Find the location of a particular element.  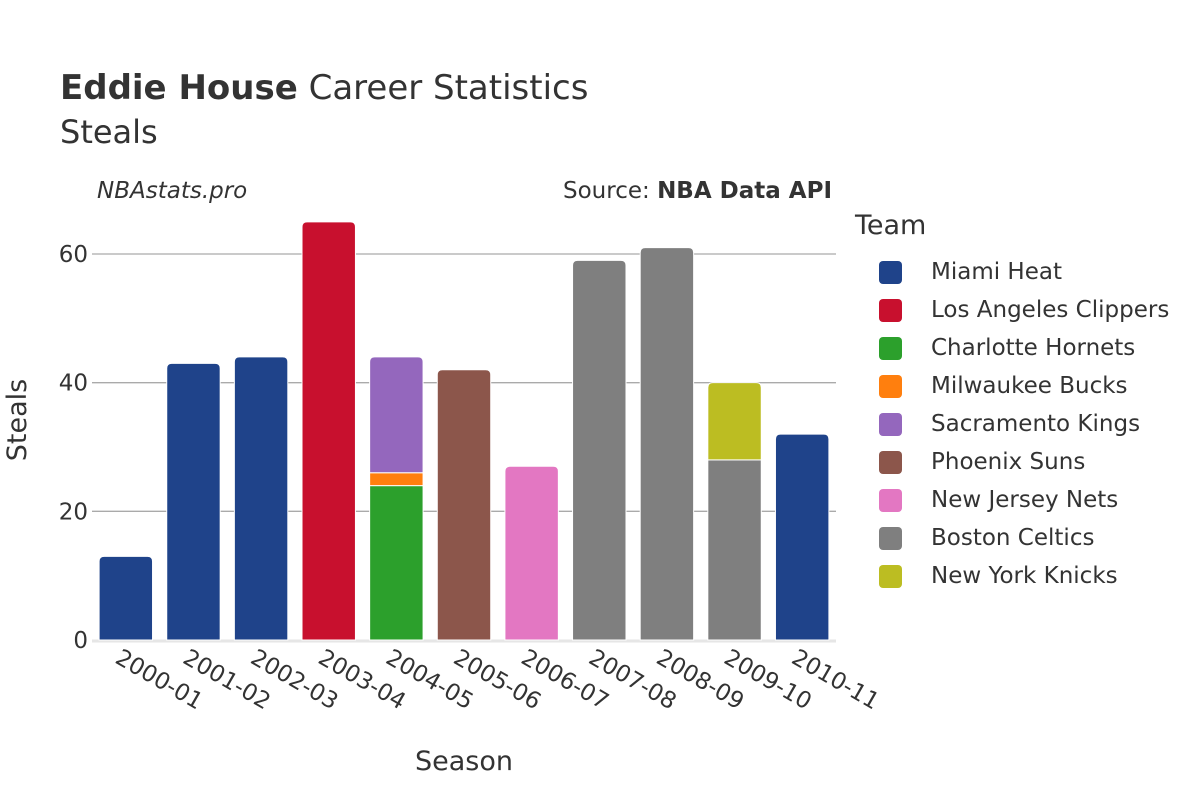

legend-item: Phoenix Suns is located at coordinates (1024, 462).